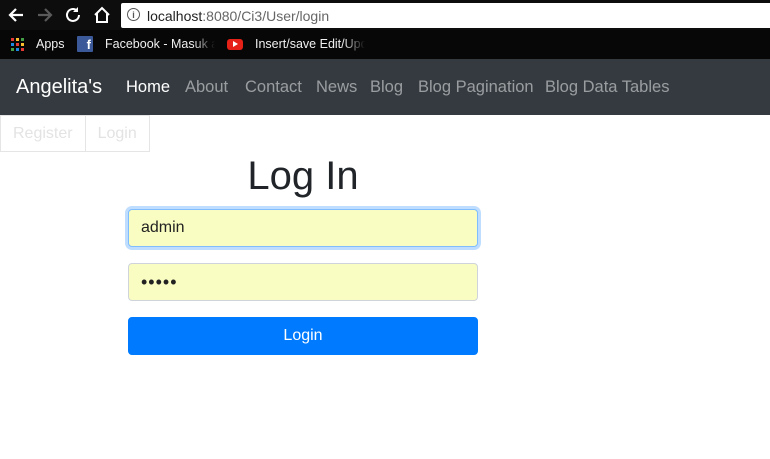 This screenshot has height=459, width=770. I want to click on page-title: Log In, so click(303, 176).